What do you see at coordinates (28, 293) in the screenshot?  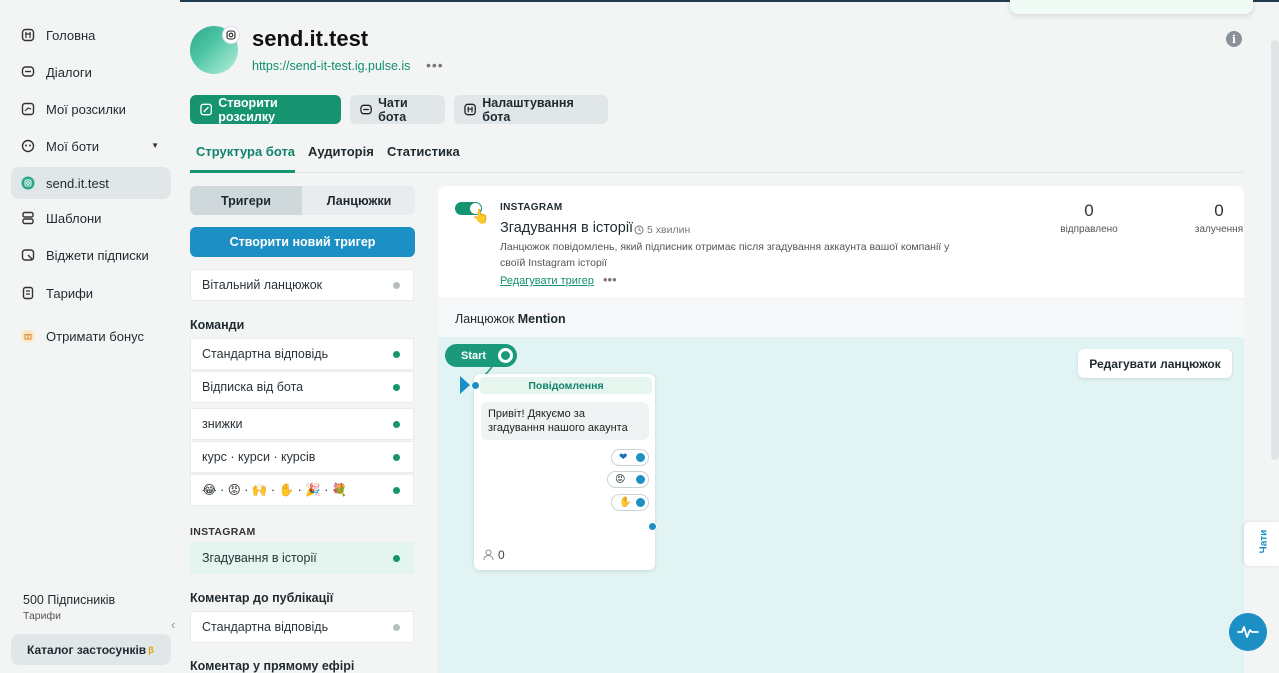 I see `tariff-icon` at bounding box center [28, 293].